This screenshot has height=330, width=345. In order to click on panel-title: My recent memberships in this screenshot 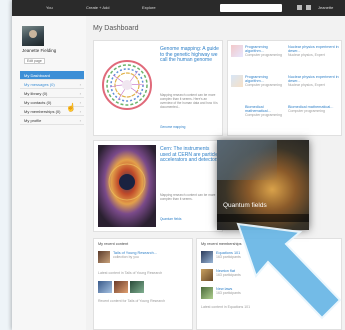, I will do `click(221, 244)`.